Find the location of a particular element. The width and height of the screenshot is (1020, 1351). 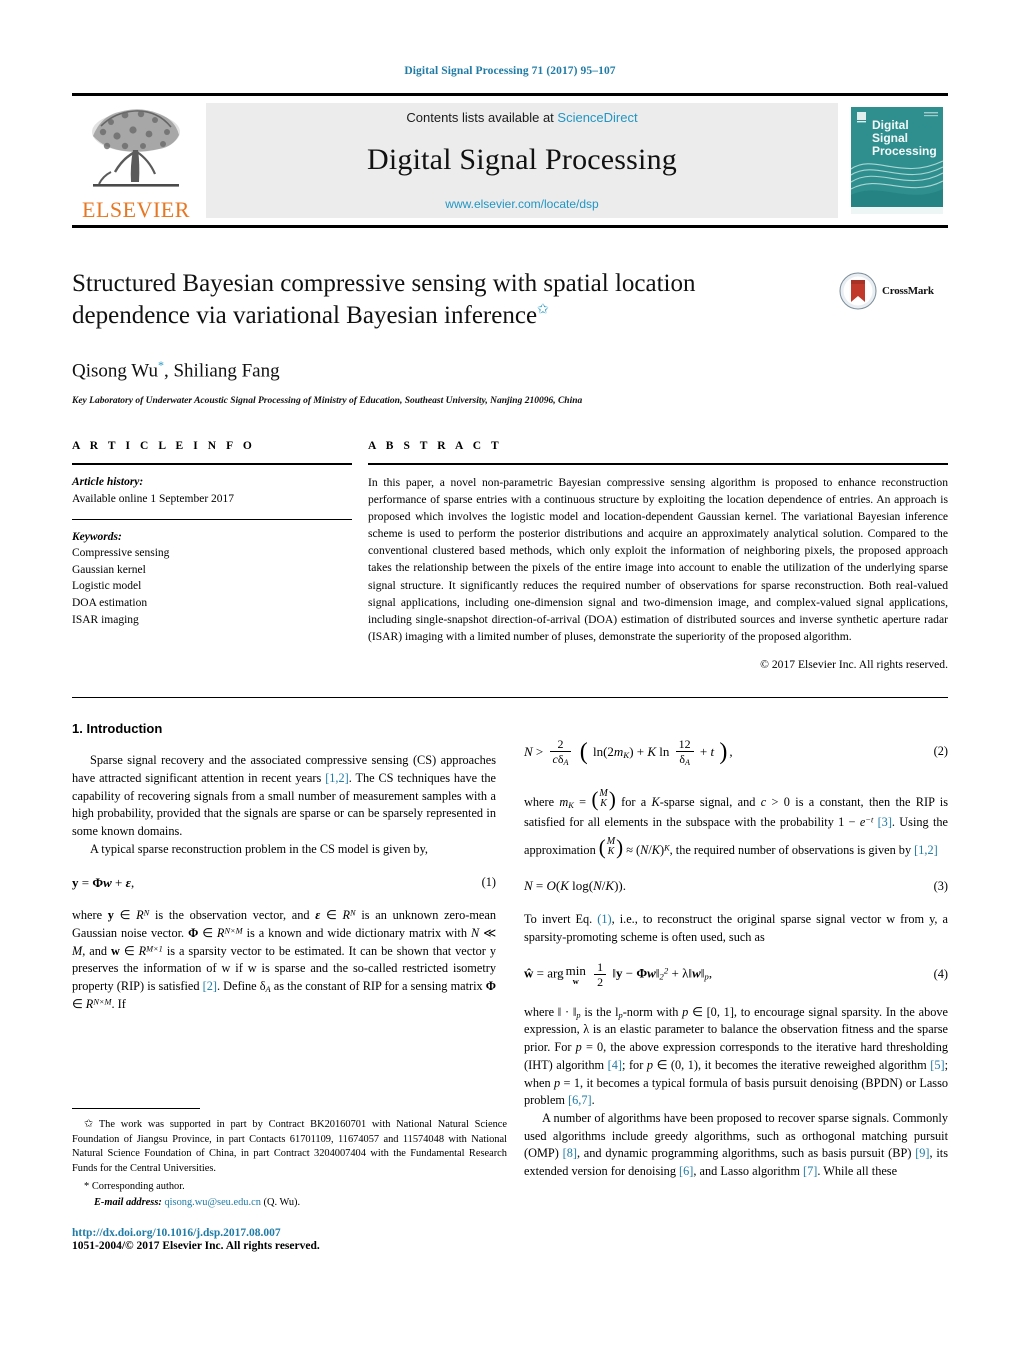

equation-4-number: (4) is located at coordinates (940, 974).